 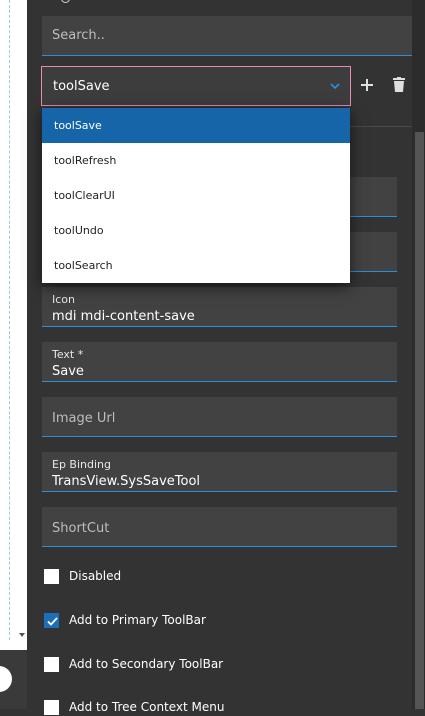 What do you see at coordinates (81, 86) in the screenshot?
I see `tool-select-value: toolSave` at bounding box center [81, 86].